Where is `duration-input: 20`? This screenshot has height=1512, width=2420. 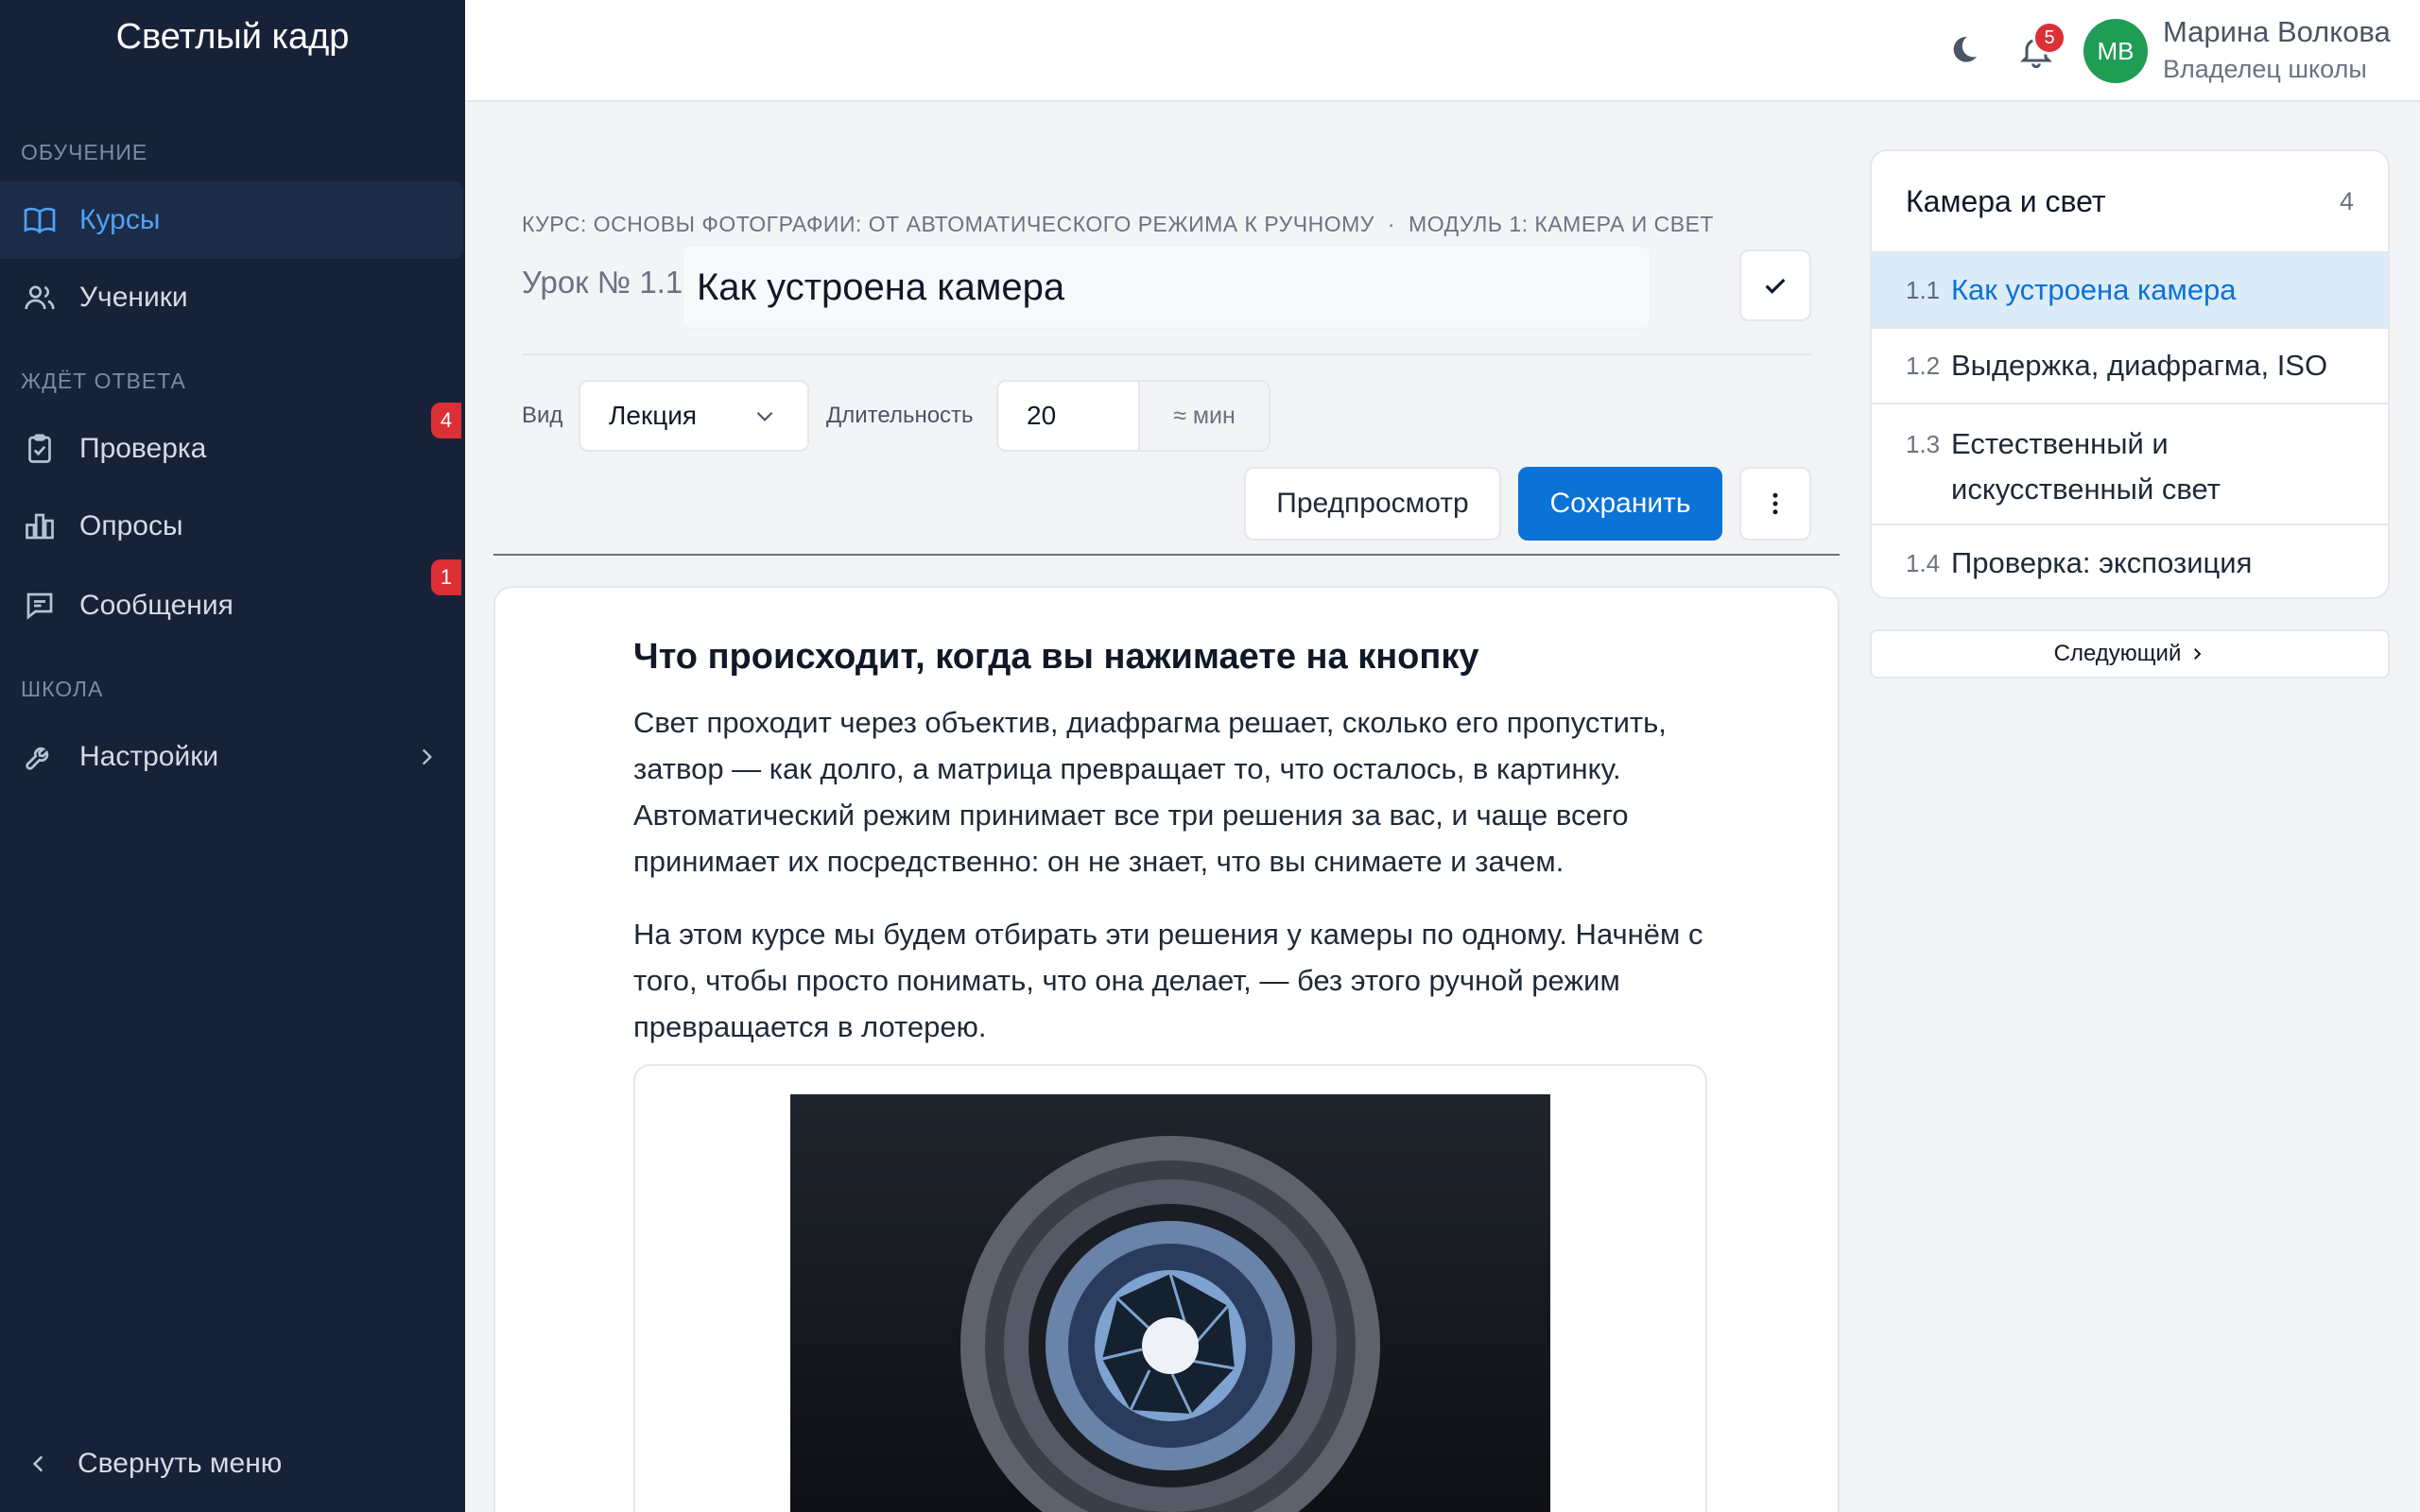 duration-input: 20 is located at coordinates (1068, 416).